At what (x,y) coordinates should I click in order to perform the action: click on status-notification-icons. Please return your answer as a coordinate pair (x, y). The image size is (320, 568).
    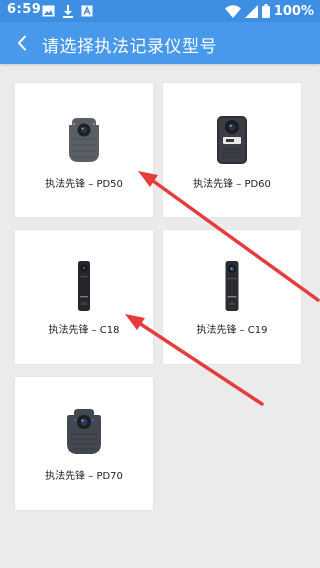
    Looking at the image, I should click on (67, 11).